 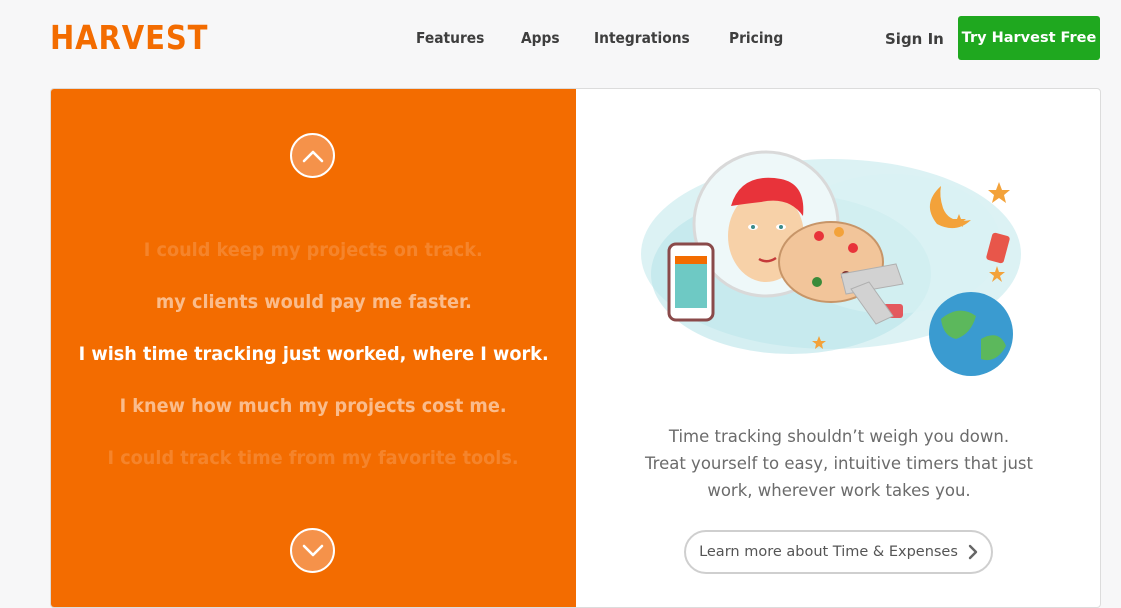 I want to click on carousel-phrase: my clients would pay me faster., so click(x=313, y=302).